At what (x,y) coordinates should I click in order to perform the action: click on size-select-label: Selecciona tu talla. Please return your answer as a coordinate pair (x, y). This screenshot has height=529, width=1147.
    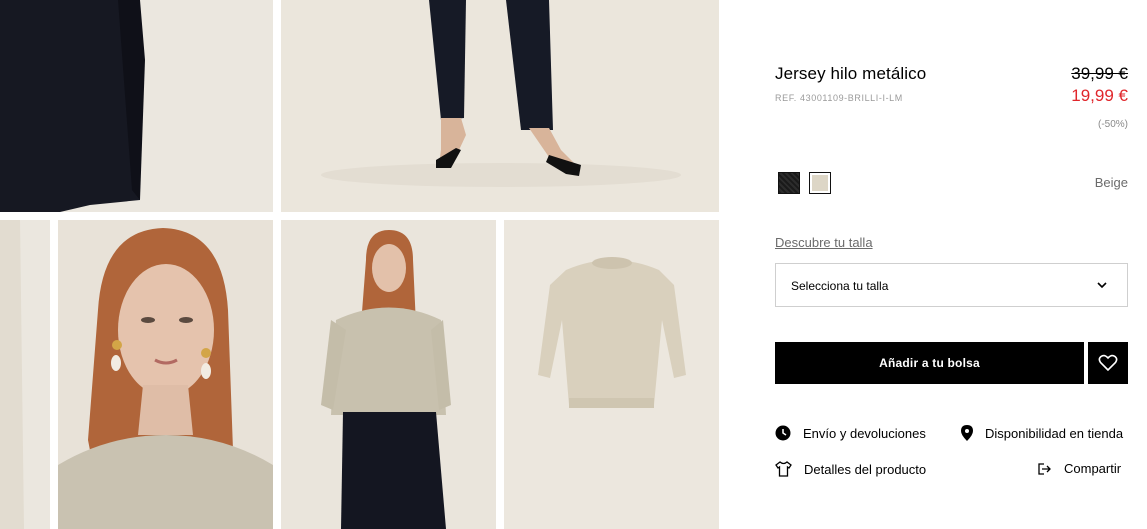
    Looking at the image, I should click on (840, 286).